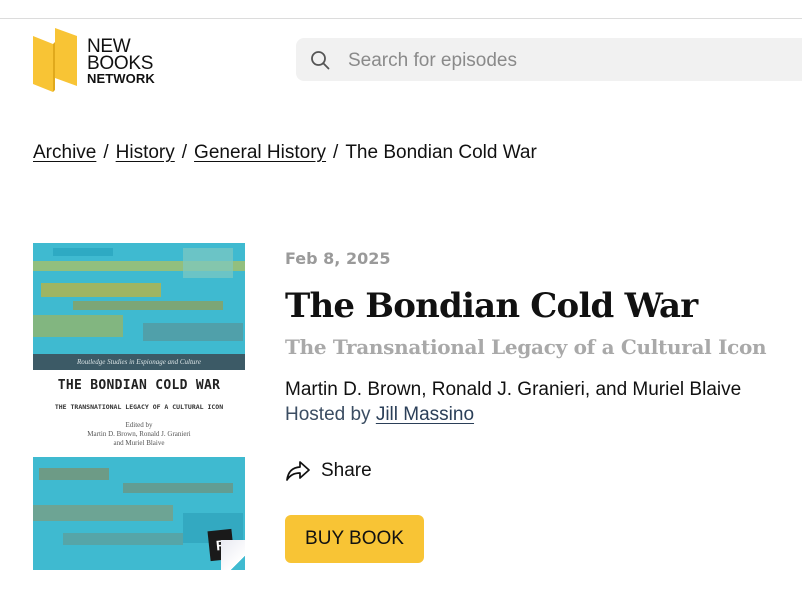  Describe the element at coordinates (260, 152) in the screenshot. I see `breadcrumb-general-history: General History` at that location.